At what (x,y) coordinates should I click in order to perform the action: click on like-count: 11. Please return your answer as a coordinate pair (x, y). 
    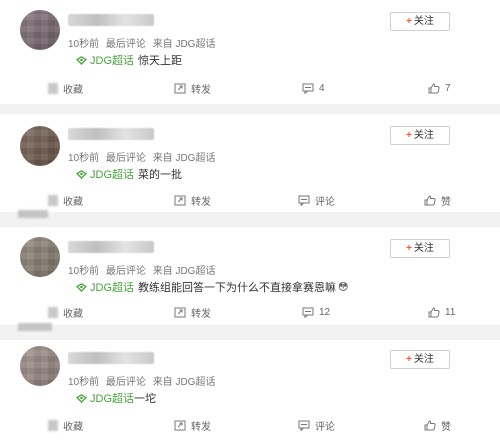
    Looking at the image, I should click on (450, 312).